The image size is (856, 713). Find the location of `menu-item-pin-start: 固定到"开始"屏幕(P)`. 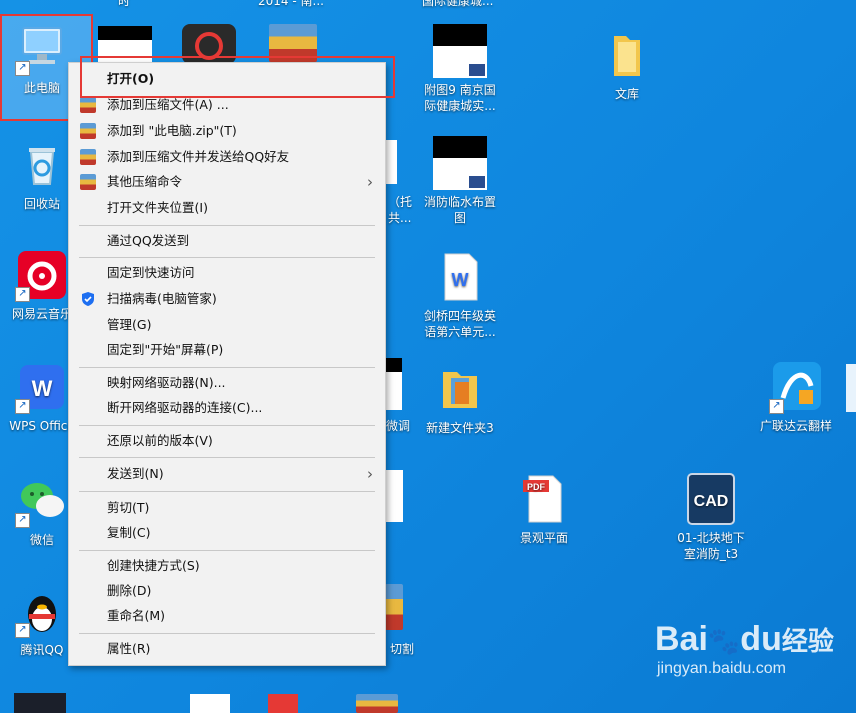

menu-item-pin-start: 固定到"开始"屏幕(P) is located at coordinates (227, 350).